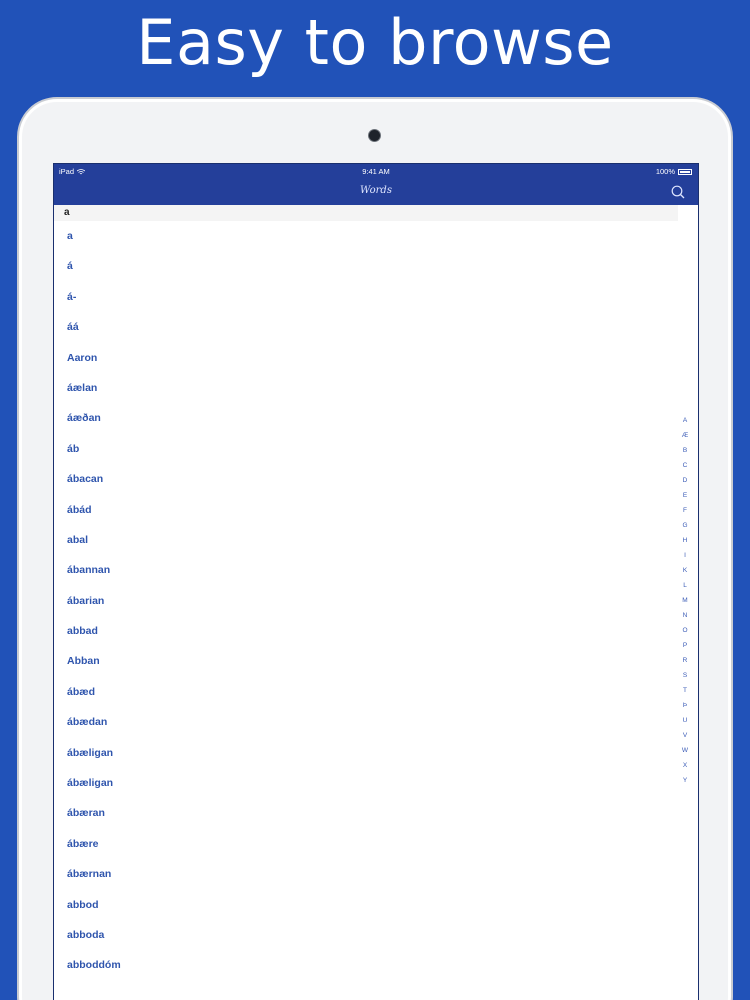 The height and width of the screenshot is (1000, 750). What do you see at coordinates (376, 266) in the screenshot?
I see `word-row: á` at bounding box center [376, 266].